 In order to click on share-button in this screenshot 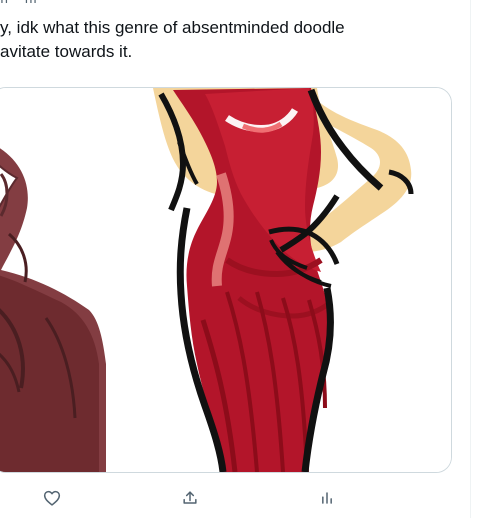, I will do `click(190, 500)`.